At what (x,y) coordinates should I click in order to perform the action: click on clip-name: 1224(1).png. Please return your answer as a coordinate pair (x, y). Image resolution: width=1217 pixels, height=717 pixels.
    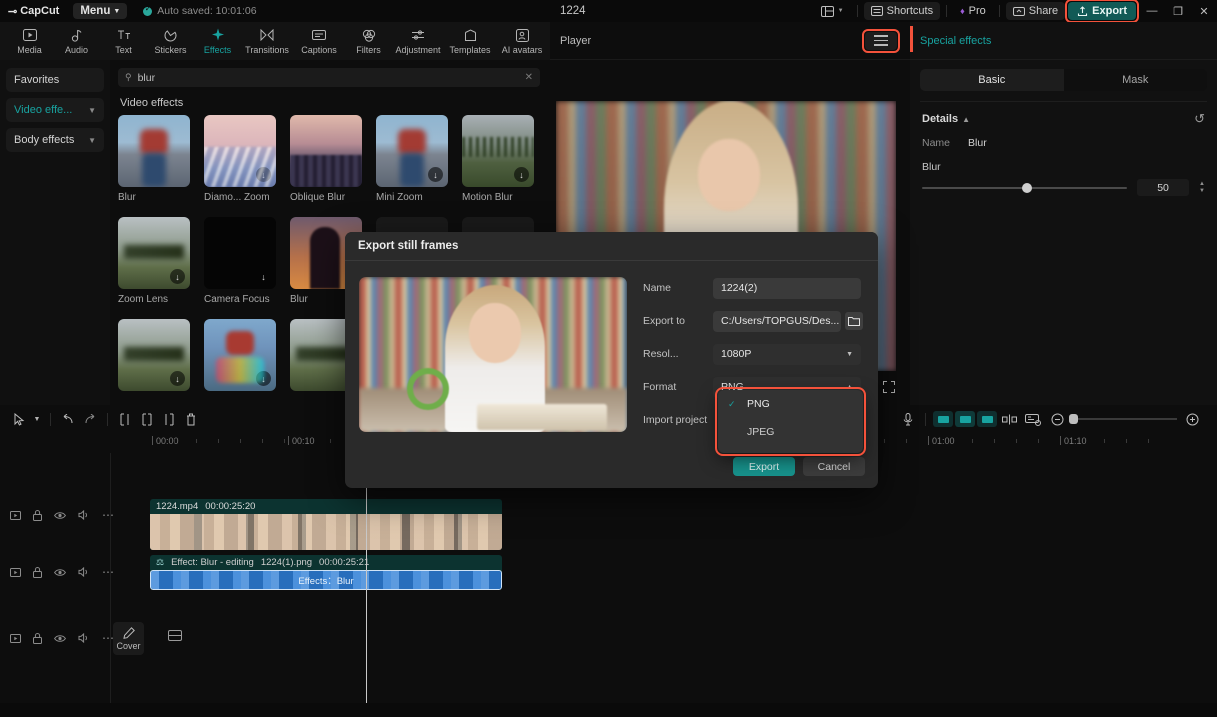
    Looking at the image, I should click on (286, 562).